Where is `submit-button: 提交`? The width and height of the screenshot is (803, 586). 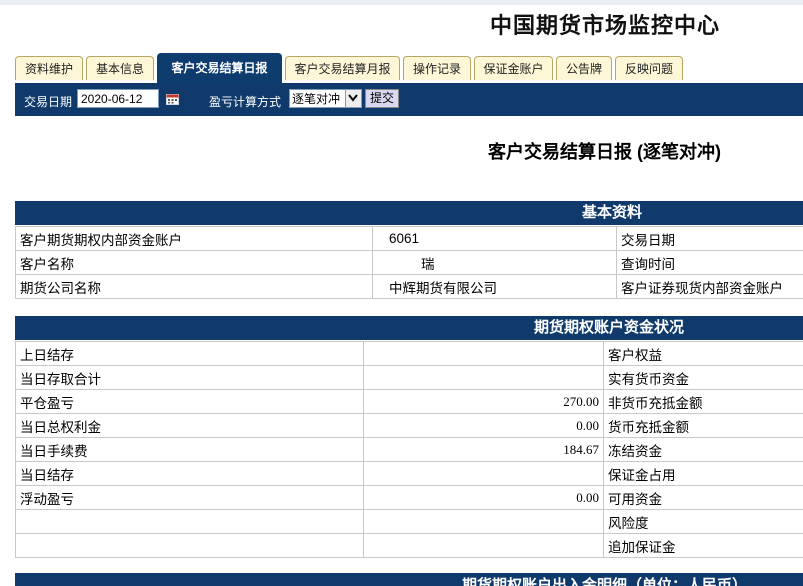
submit-button: 提交 is located at coordinates (382, 98).